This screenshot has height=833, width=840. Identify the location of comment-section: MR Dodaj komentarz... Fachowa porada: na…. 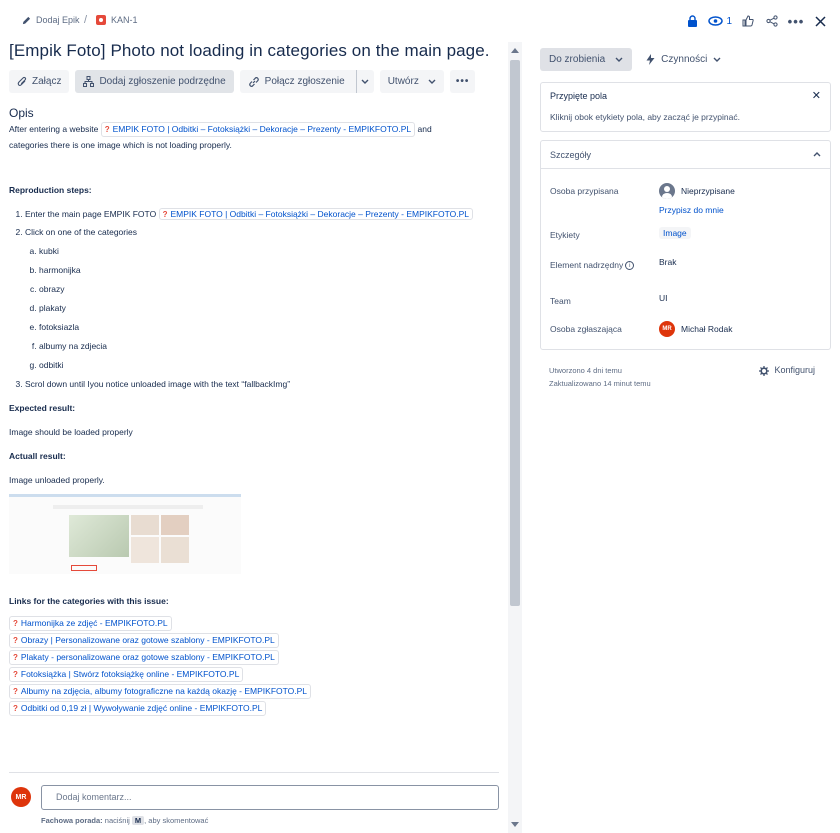
(254, 798).